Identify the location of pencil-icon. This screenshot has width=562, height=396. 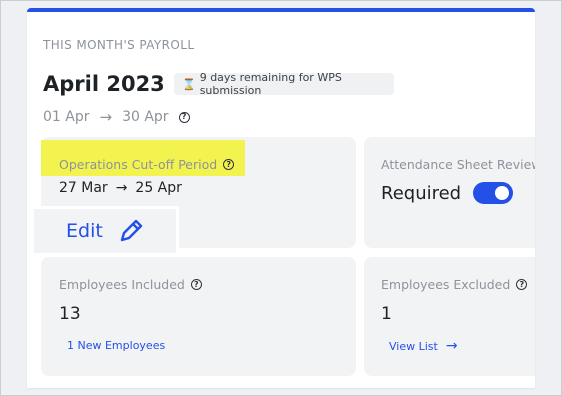
(131, 230).